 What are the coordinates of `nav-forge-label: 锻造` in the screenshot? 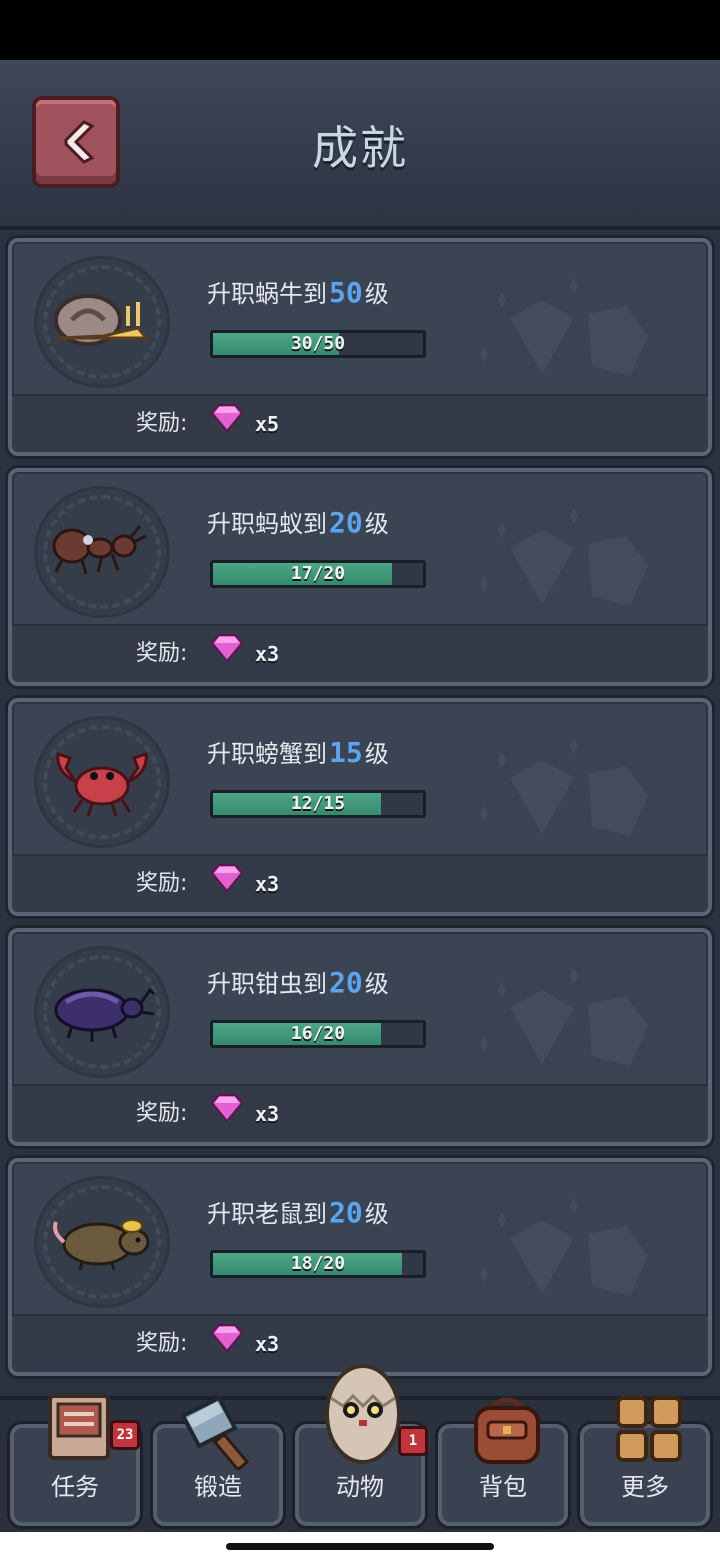 It's located at (218, 1487).